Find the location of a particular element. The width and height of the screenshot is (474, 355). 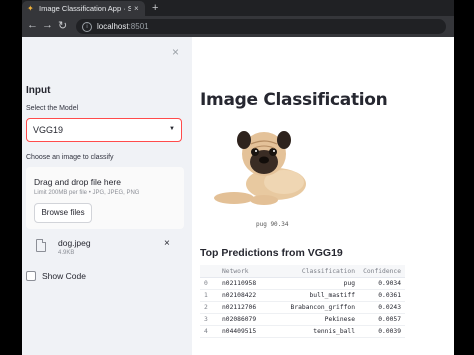

table-row: 4 n04409515 tennis_ball 0.0039 is located at coordinates (302, 331).